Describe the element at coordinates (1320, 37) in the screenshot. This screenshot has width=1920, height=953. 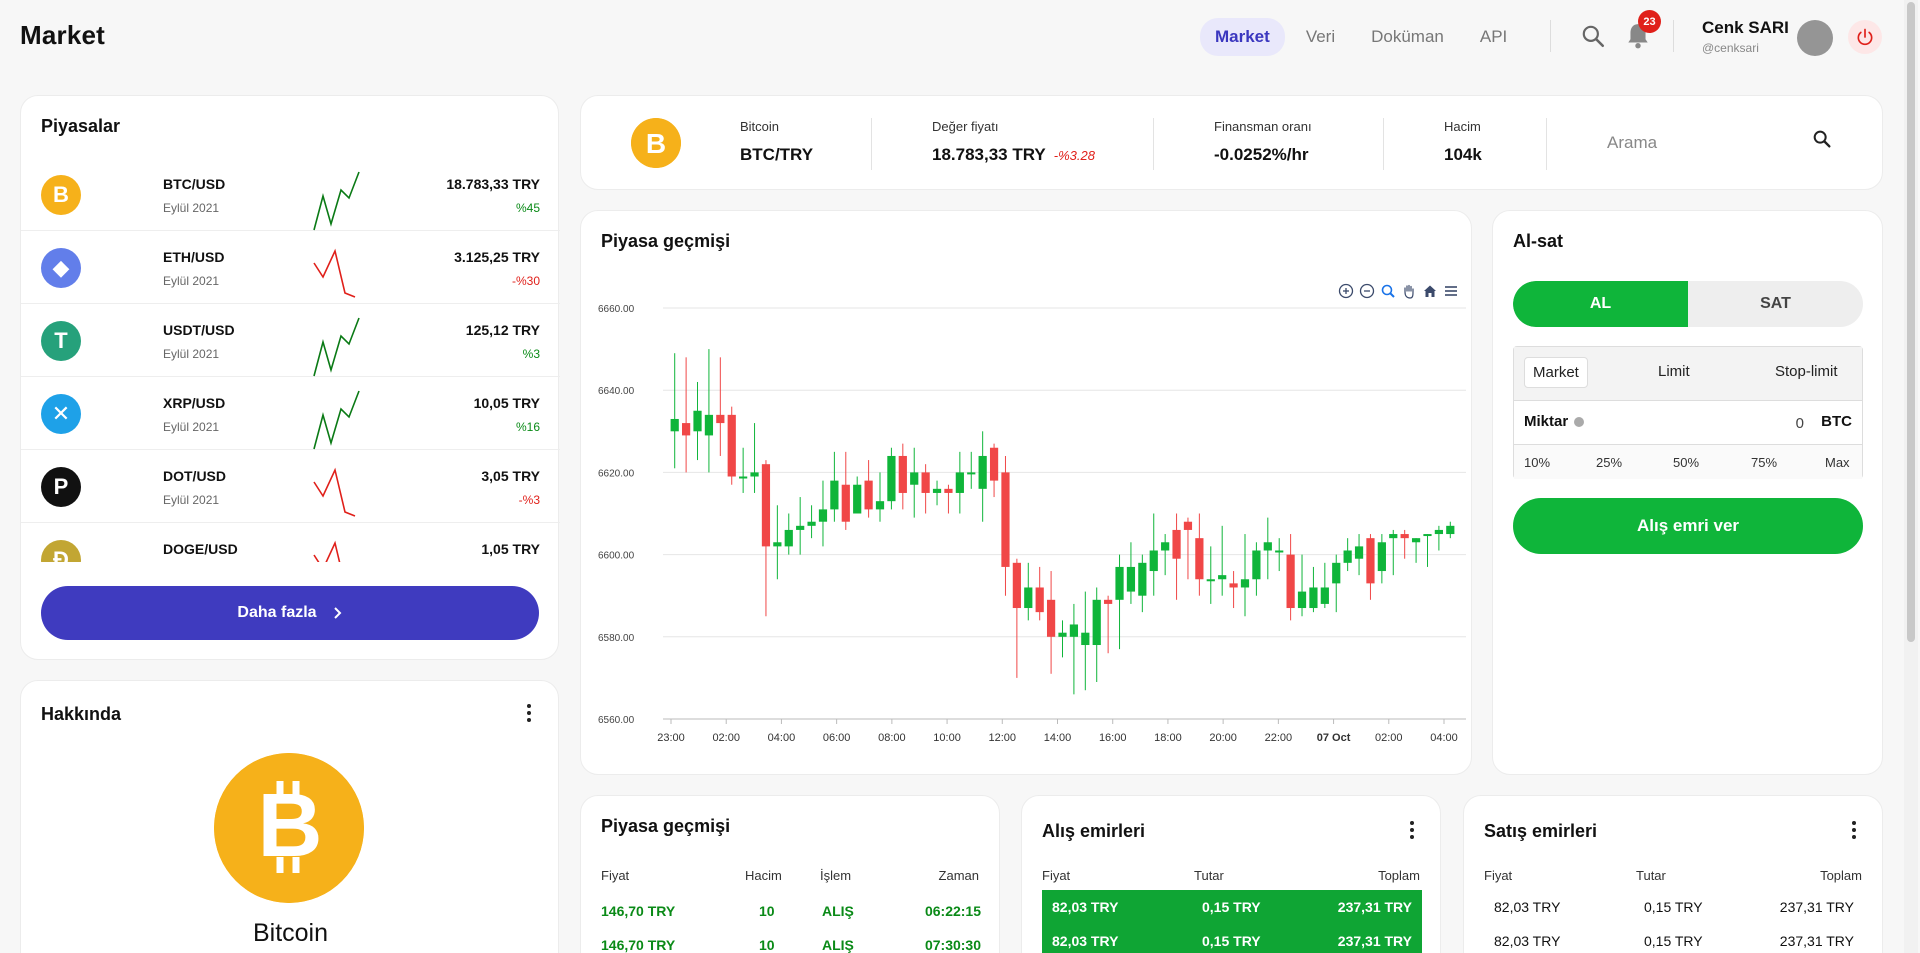
I see `nav-data: Veri` at that location.